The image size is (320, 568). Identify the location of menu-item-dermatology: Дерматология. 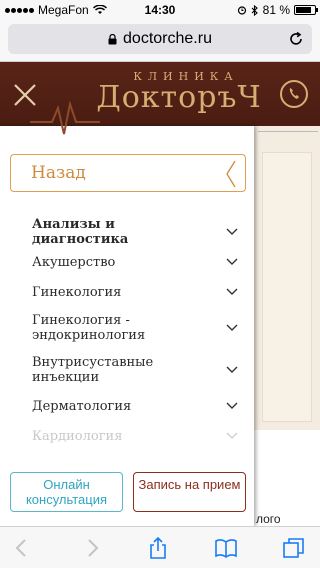
(127, 406).